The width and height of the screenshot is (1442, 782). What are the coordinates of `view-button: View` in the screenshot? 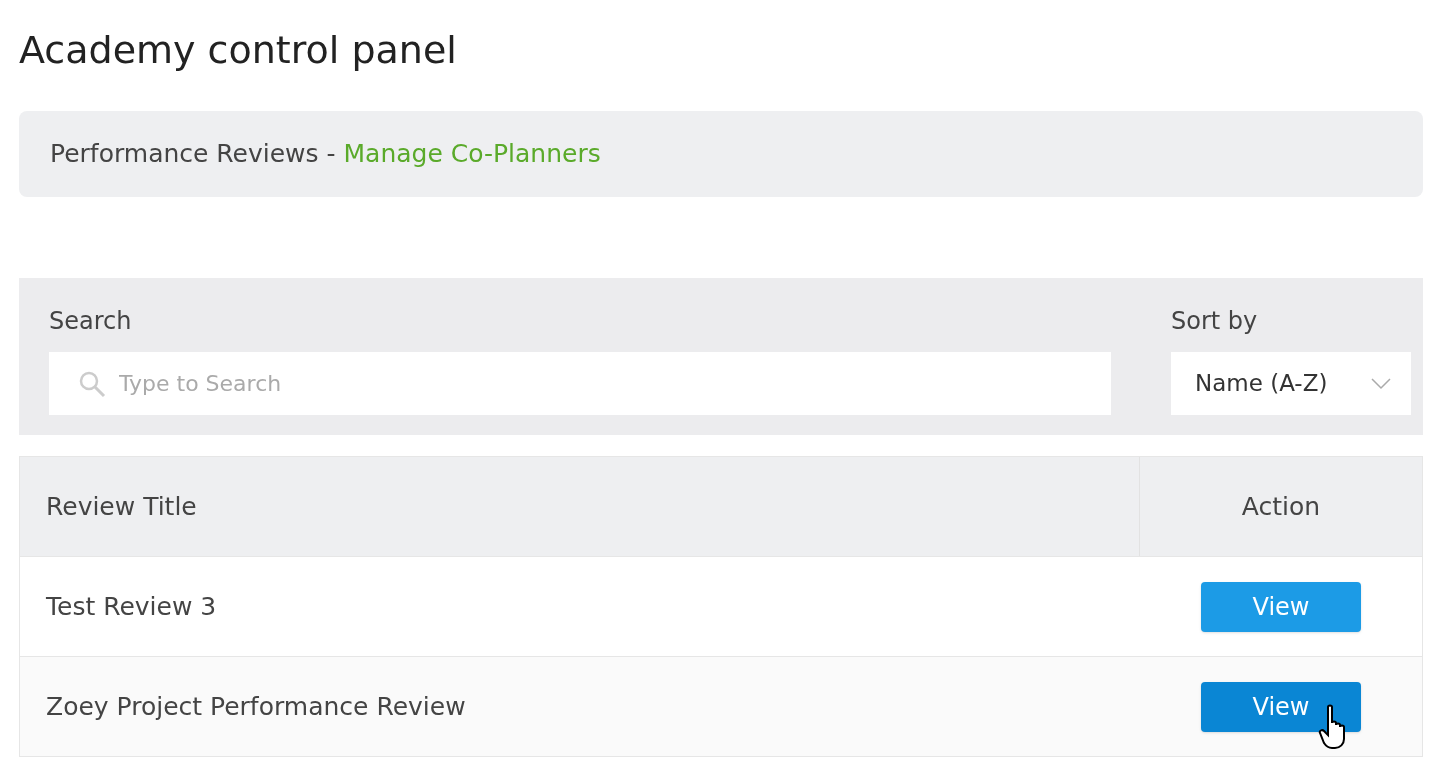 It's located at (1281, 706).